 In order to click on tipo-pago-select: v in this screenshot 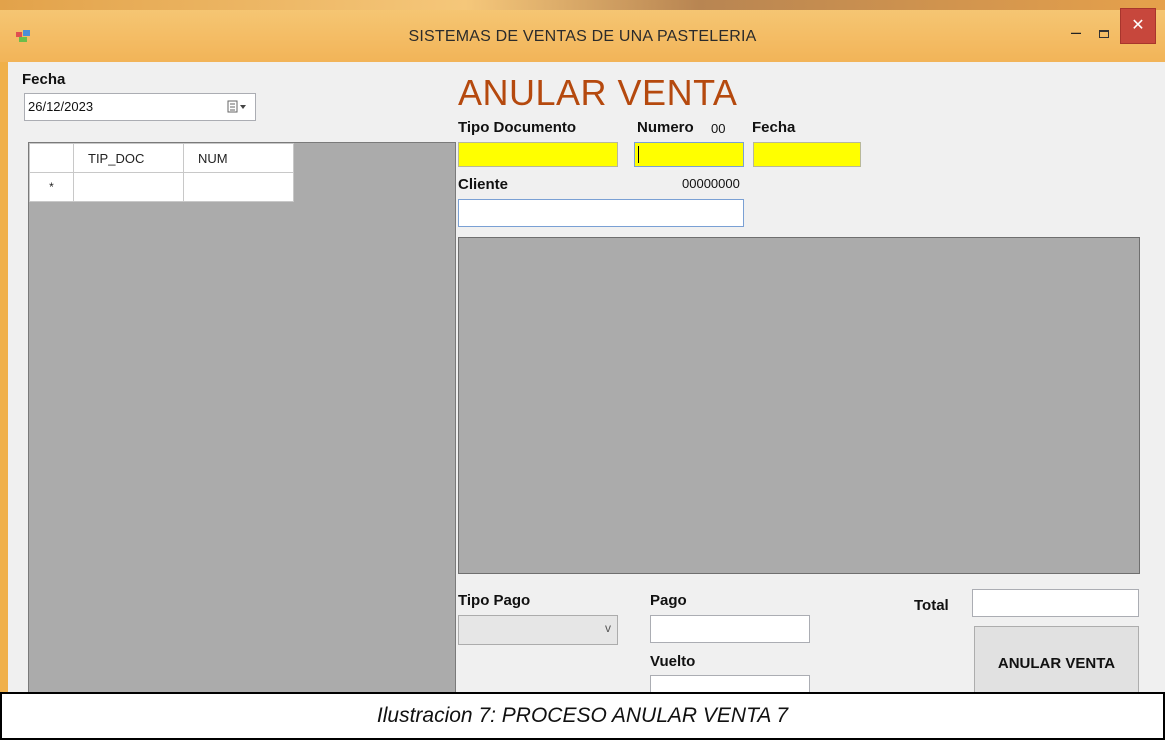, I will do `click(538, 630)`.